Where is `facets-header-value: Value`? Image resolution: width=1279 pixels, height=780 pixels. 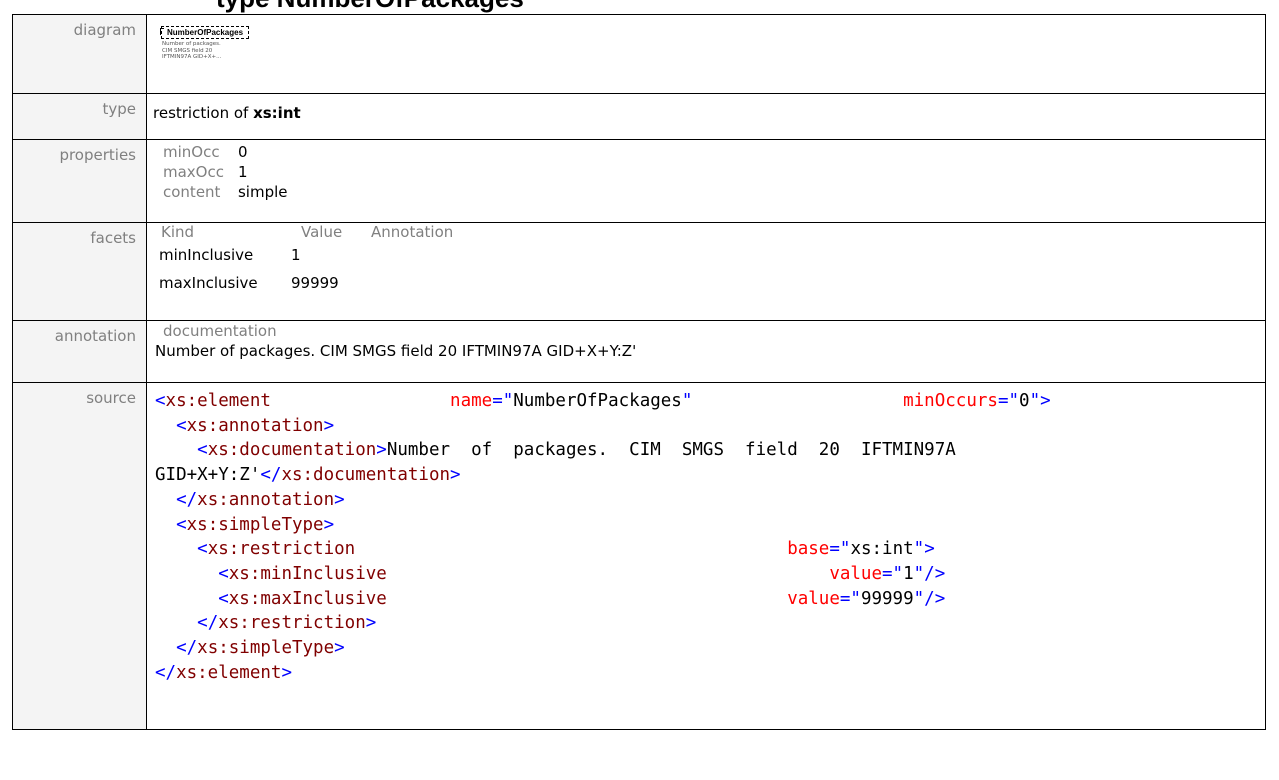 facets-header-value: Value is located at coordinates (322, 232).